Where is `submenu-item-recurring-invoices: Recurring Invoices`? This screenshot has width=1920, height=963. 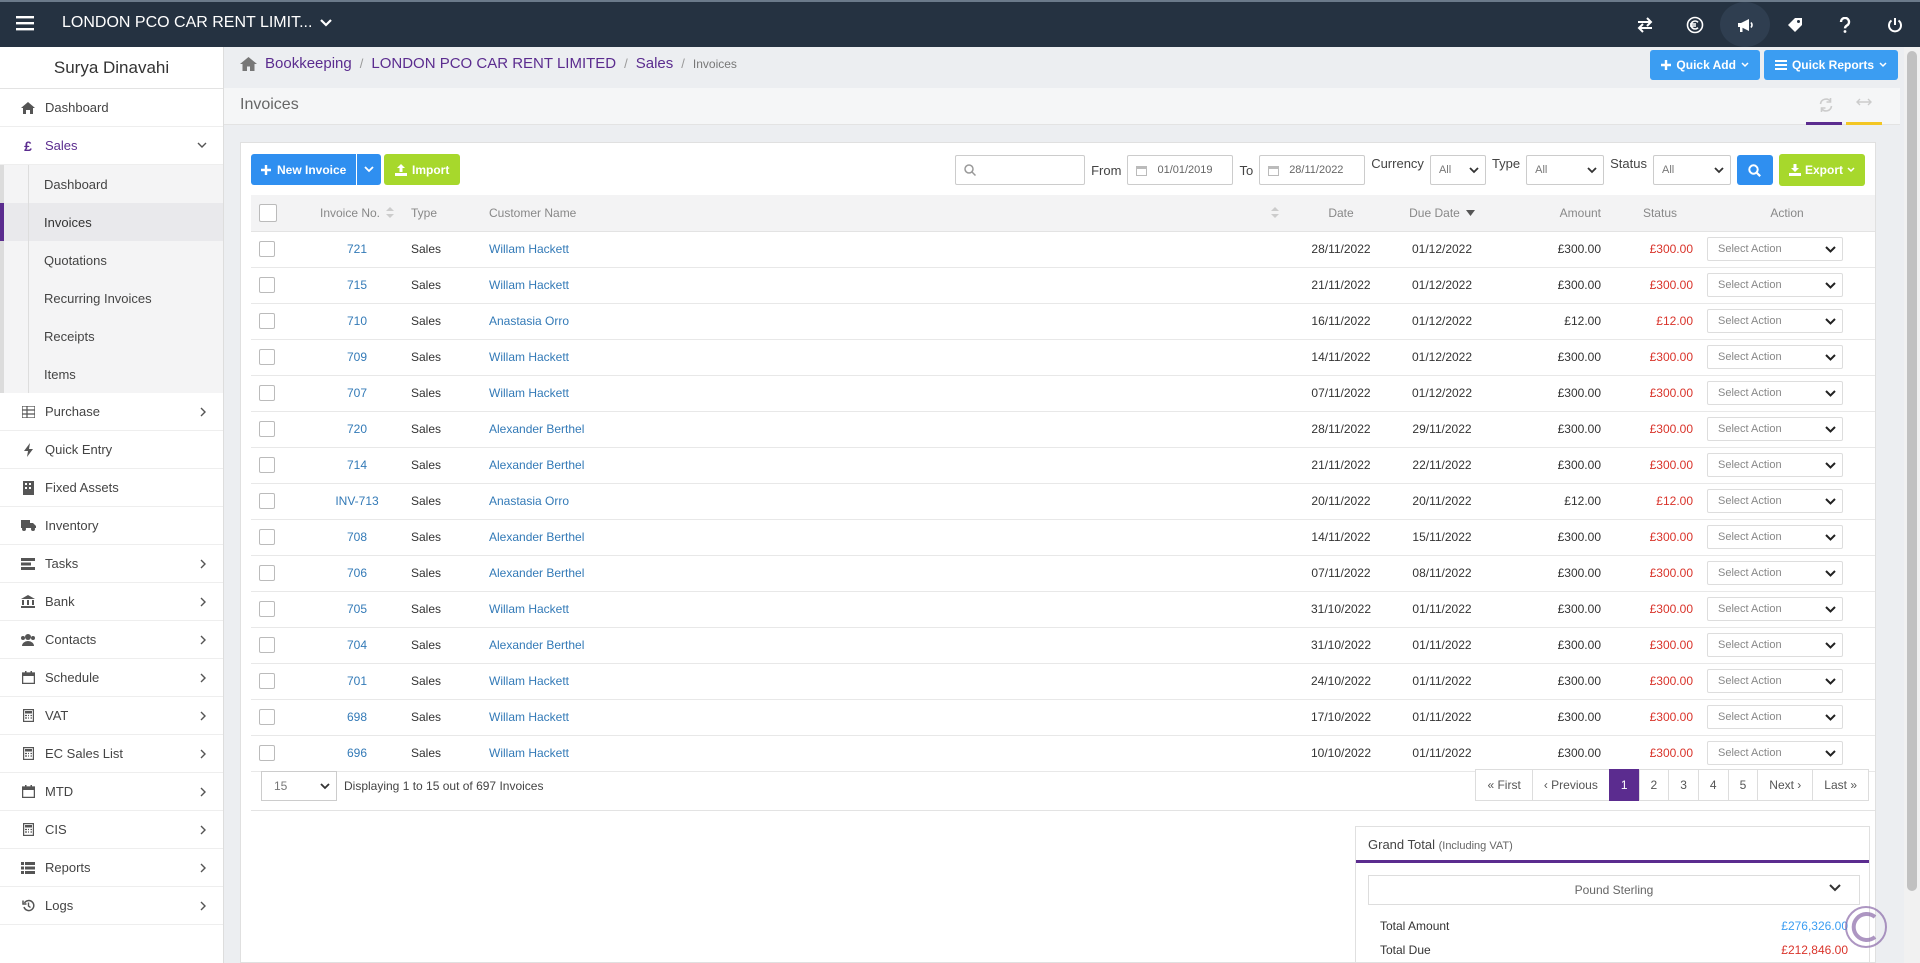 submenu-item-recurring-invoices: Recurring Invoices is located at coordinates (113, 298).